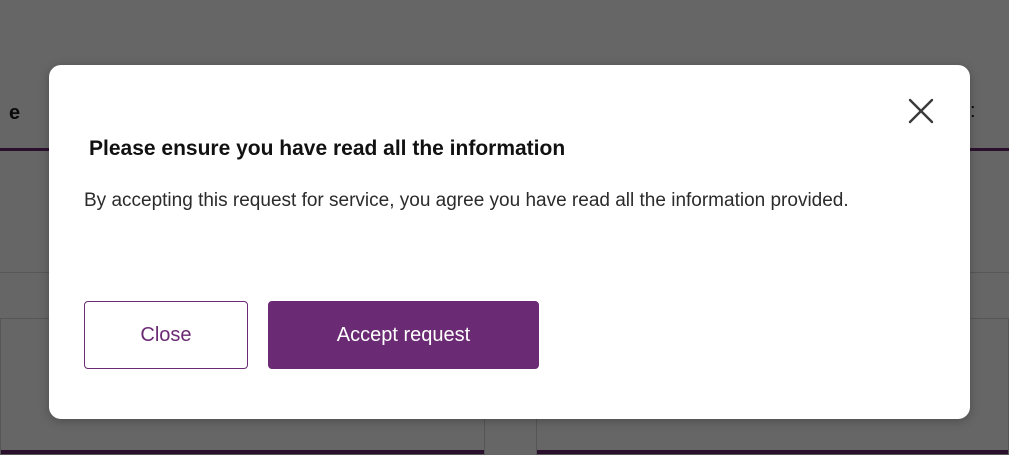 The width and height of the screenshot is (1009, 455). What do you see at coordinates (403, 335) in the screenshot?
I see `accept-request-button: Accept request` at bounding box center [403, 335].